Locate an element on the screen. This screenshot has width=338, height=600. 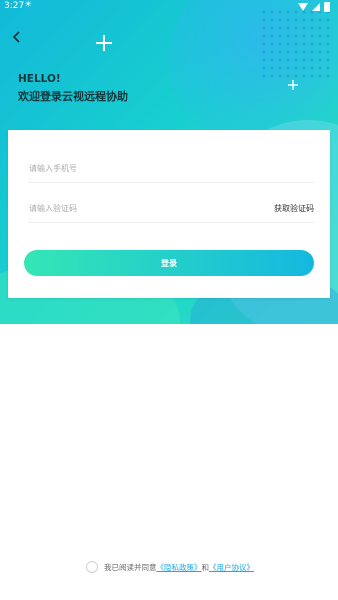
welcome-title: 欢迎登录云视远程协助 is located at coordinates (73, 96).